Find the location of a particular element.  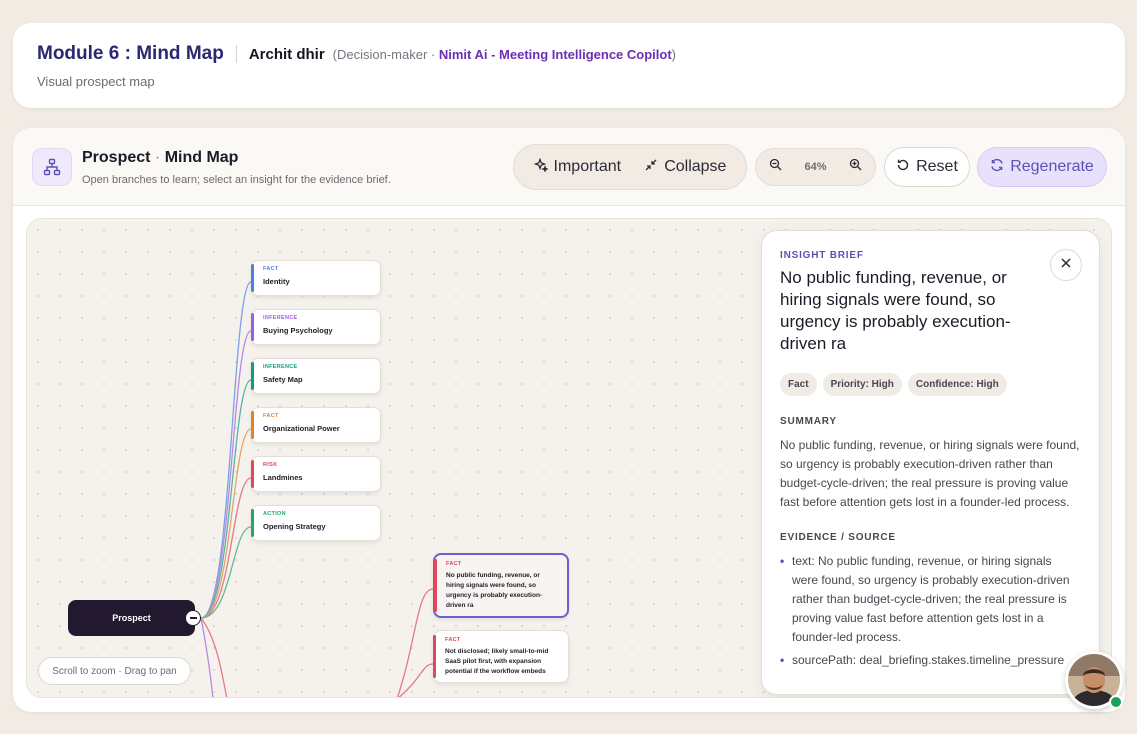

online-status-dot is located at coordinates (1116, 702).